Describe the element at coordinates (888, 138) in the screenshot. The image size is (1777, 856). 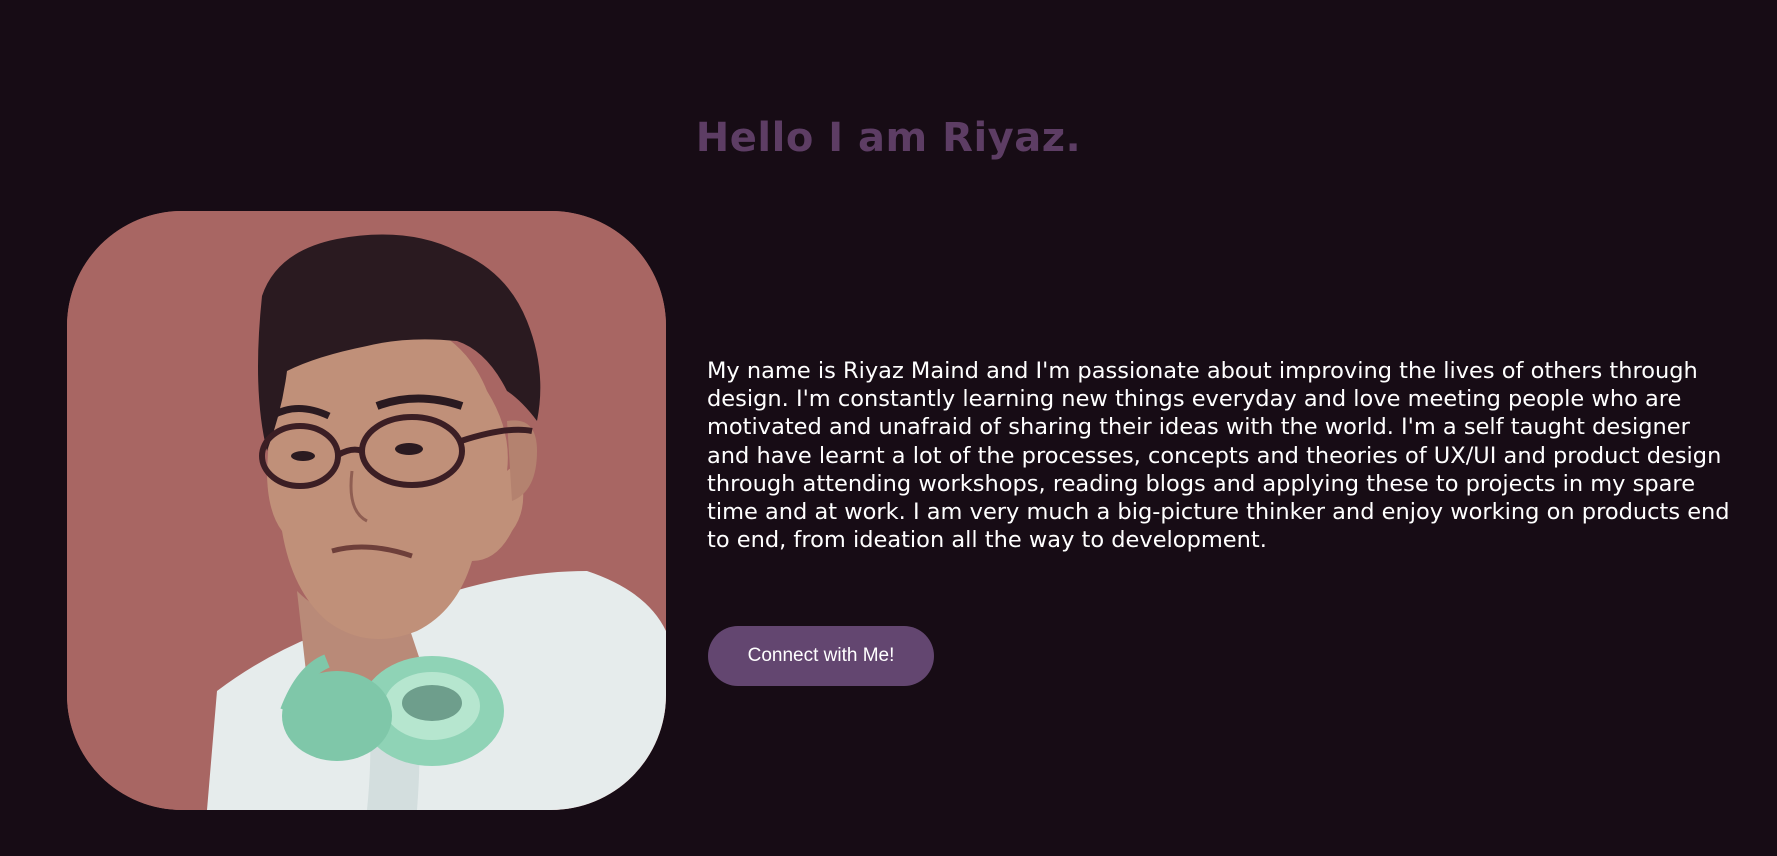
I see `page-title: Hello I am Riyaz.` at that location.